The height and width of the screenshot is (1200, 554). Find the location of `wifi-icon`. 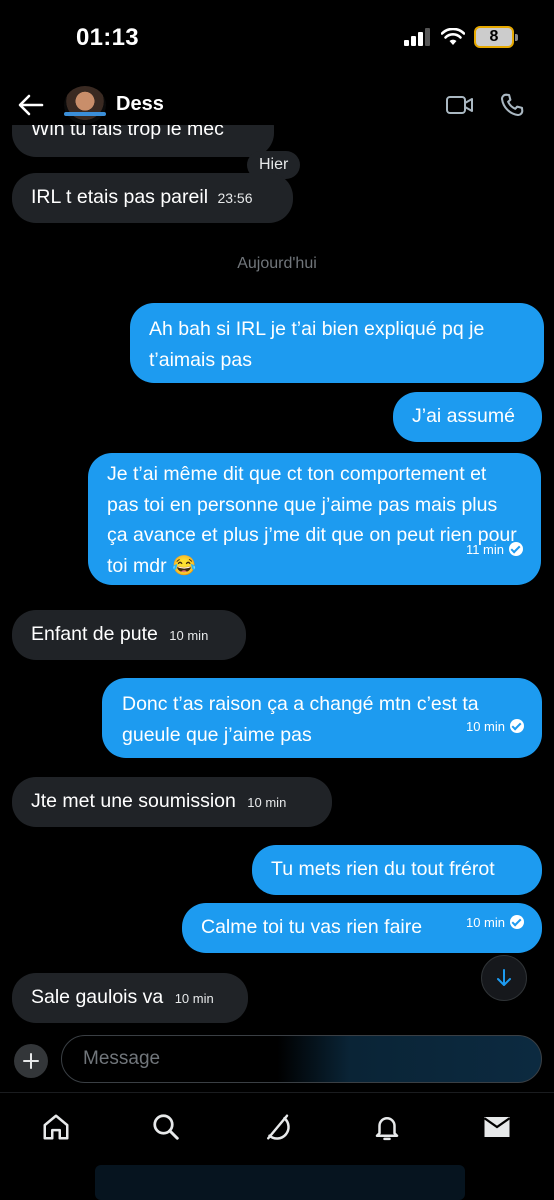

wifi-icon is located at coordinates (453, 36).